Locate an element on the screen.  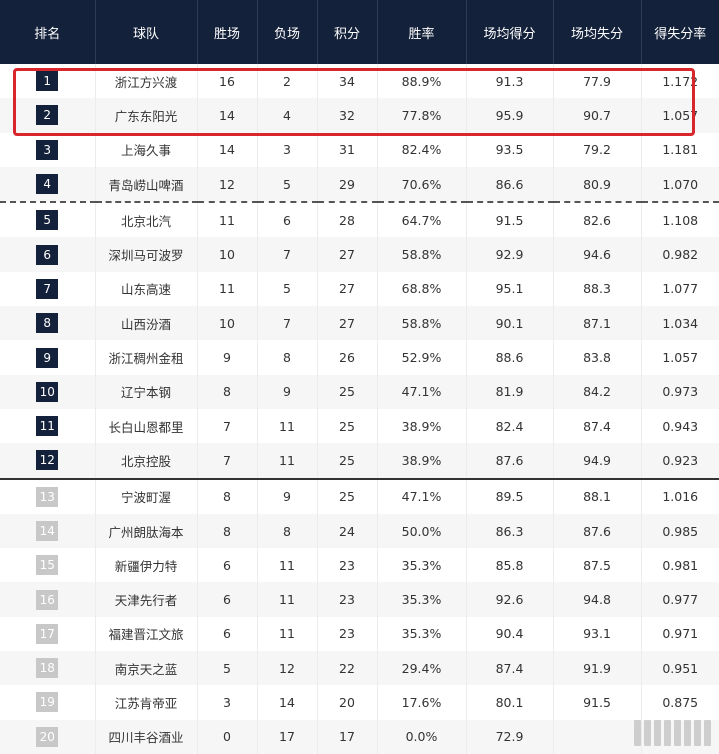
rank-badge: 2 is located at coordinates (47, 115).